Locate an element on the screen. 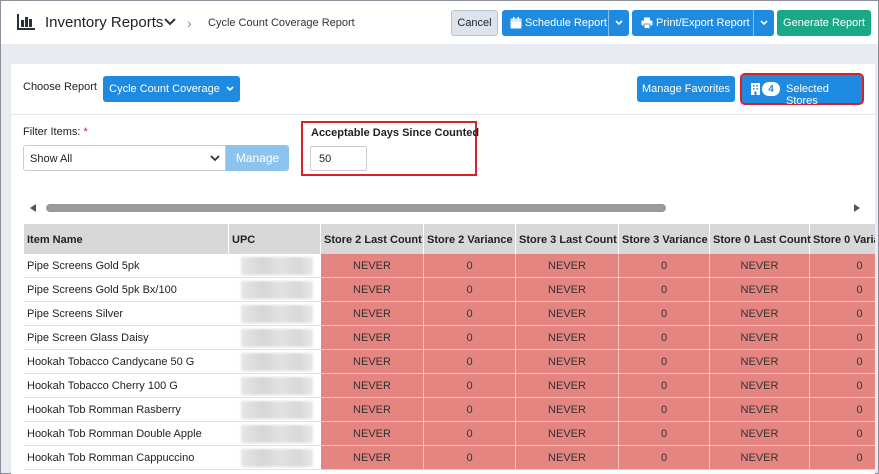 The width and height of the screenshot is (879, 474). column-header: Store 3 Last Count is located at coordinates (567, 239).